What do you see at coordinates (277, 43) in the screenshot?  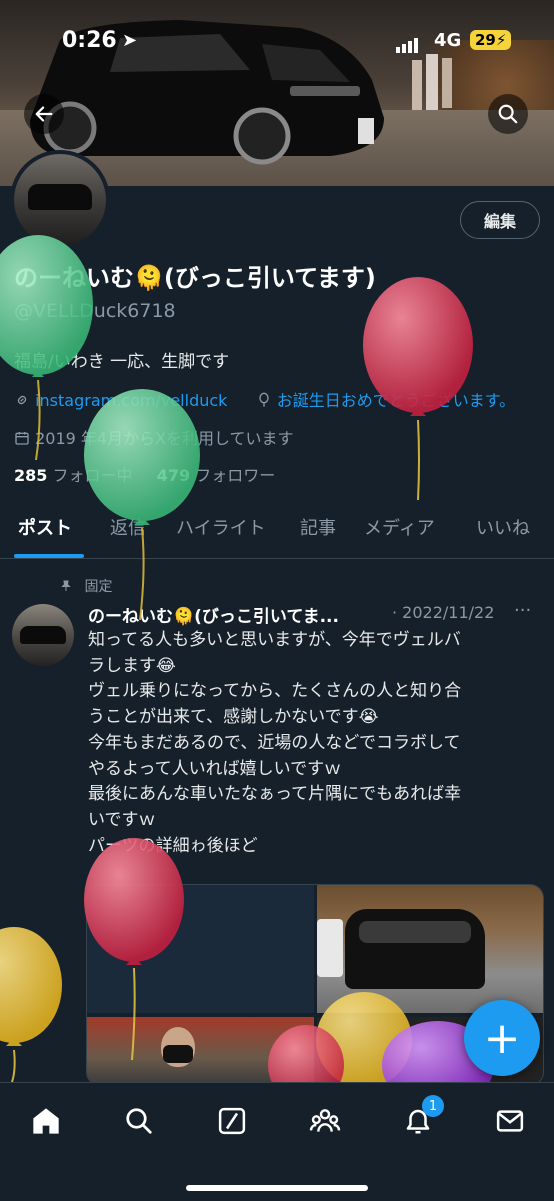 I see `status-bar: 0:26 ➤ 4G 29⚡` at bounding box center [277, 43].